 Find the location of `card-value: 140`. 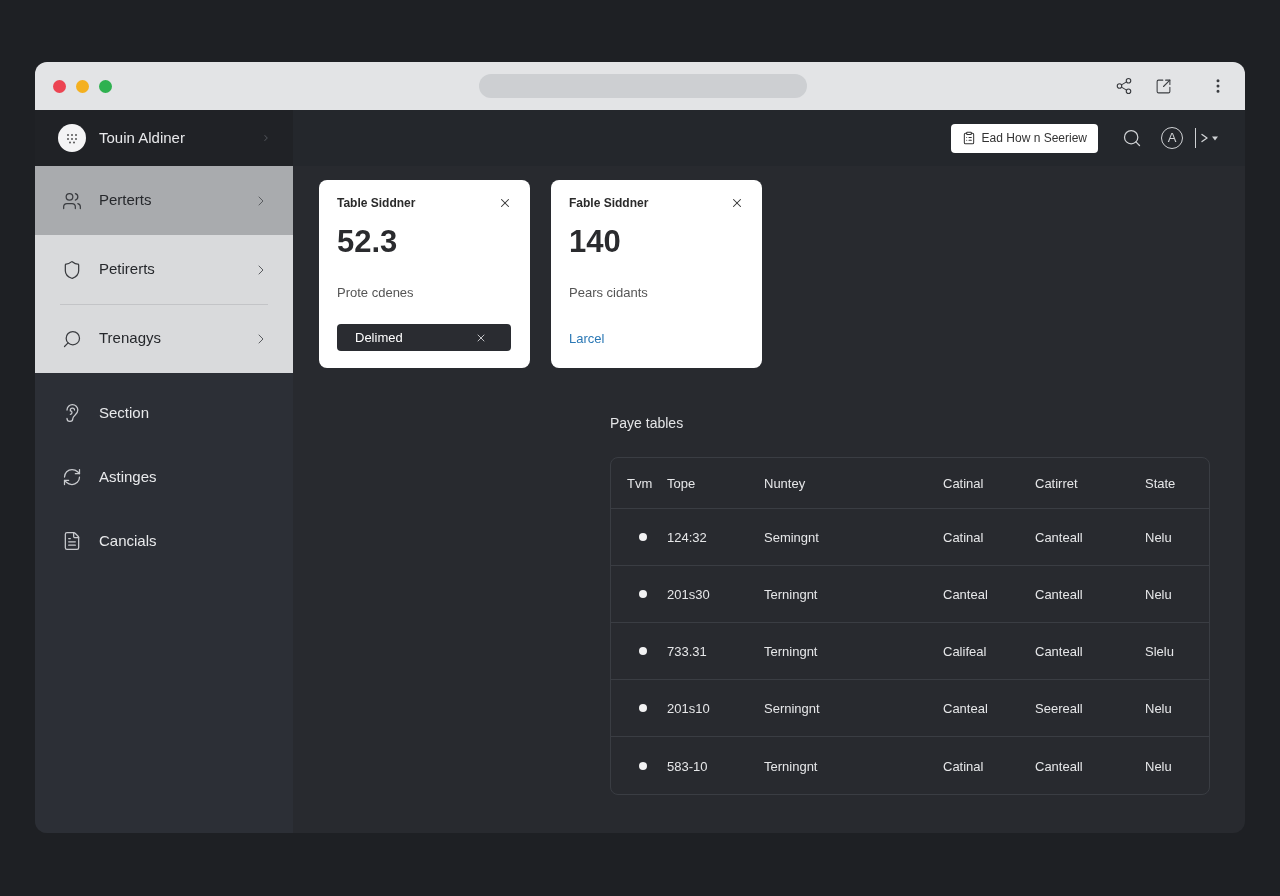

card-value: 140 is located at coordinates (595, 242).